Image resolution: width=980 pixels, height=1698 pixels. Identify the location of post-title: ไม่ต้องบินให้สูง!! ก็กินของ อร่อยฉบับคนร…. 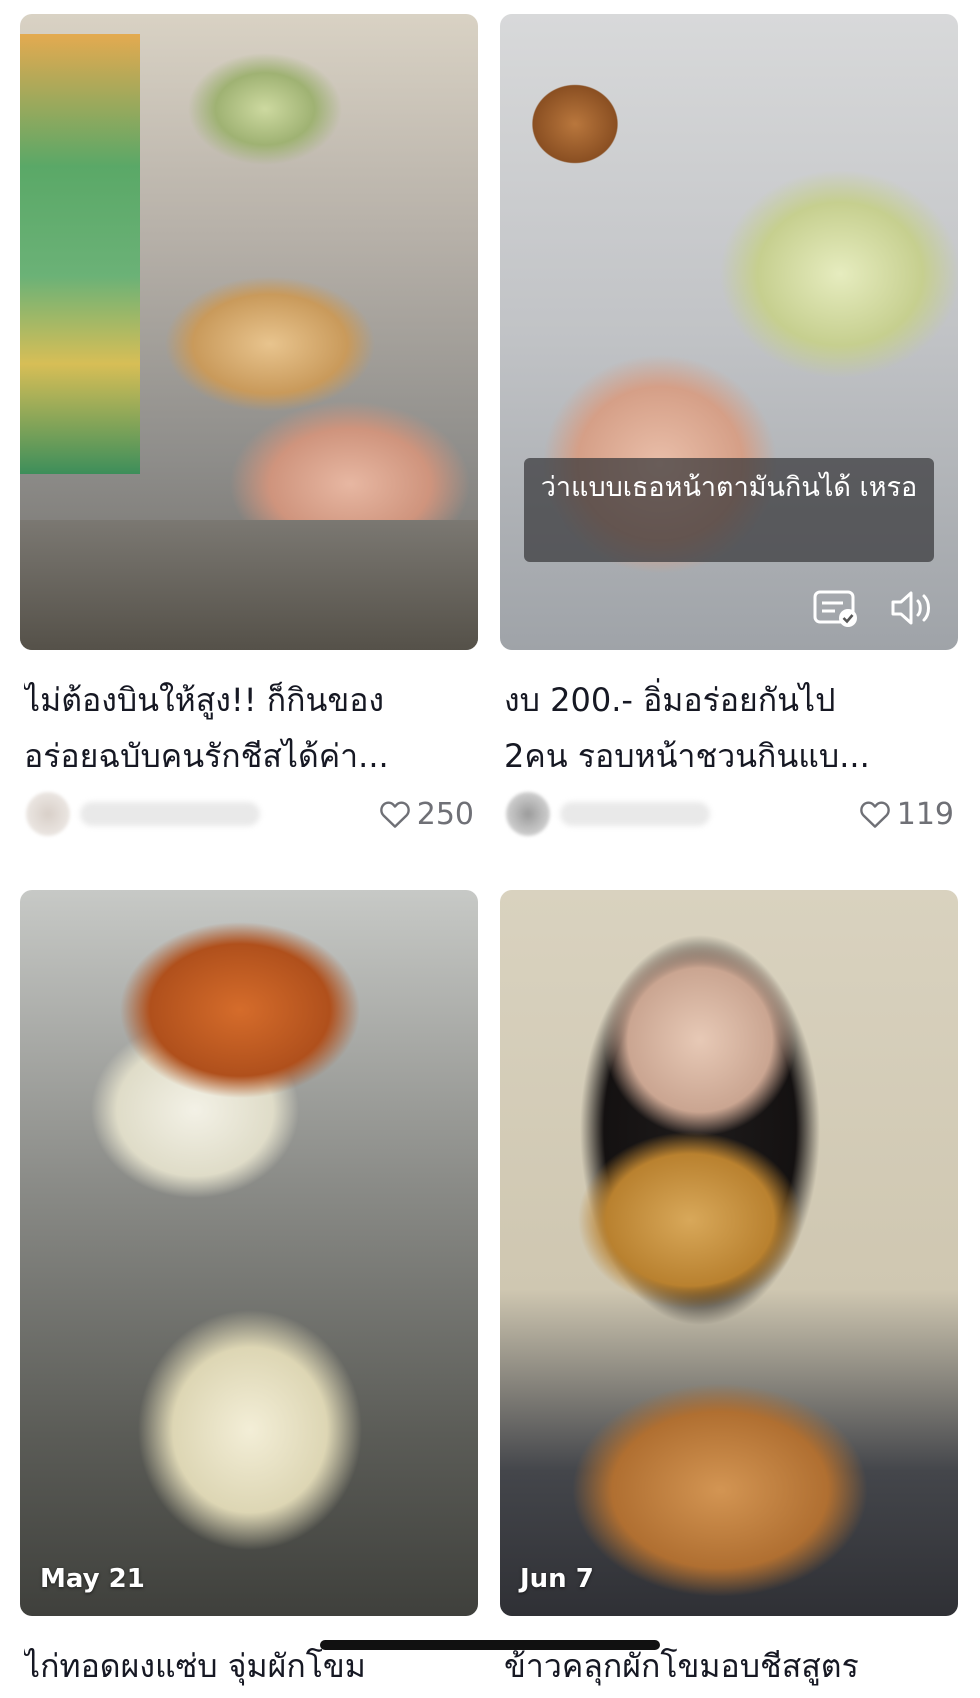
(249, 728).